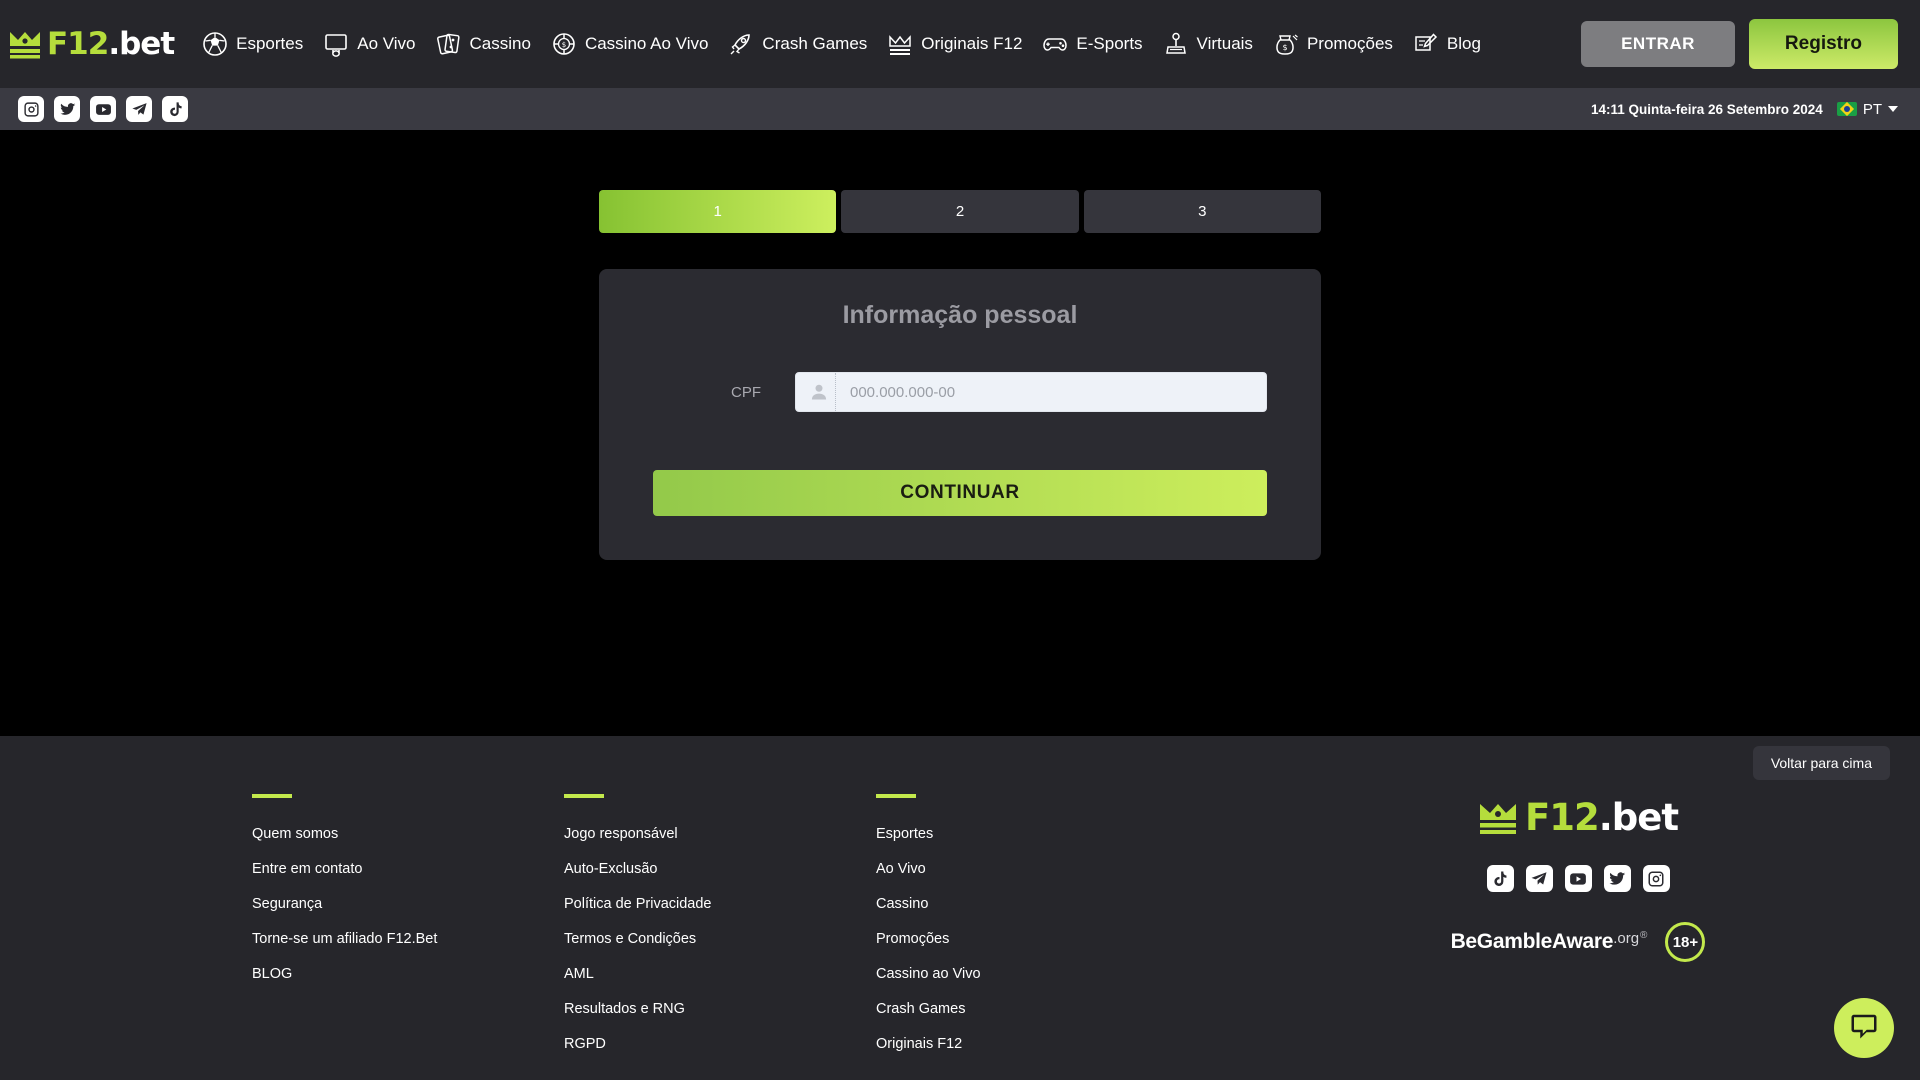 This screenshot has height=1080, width=1920. Describe the element at coordinates (960, 414) in the screenshot. I see `personal-info-card: Informação pessoal CPF CONTINUAR` at that location.